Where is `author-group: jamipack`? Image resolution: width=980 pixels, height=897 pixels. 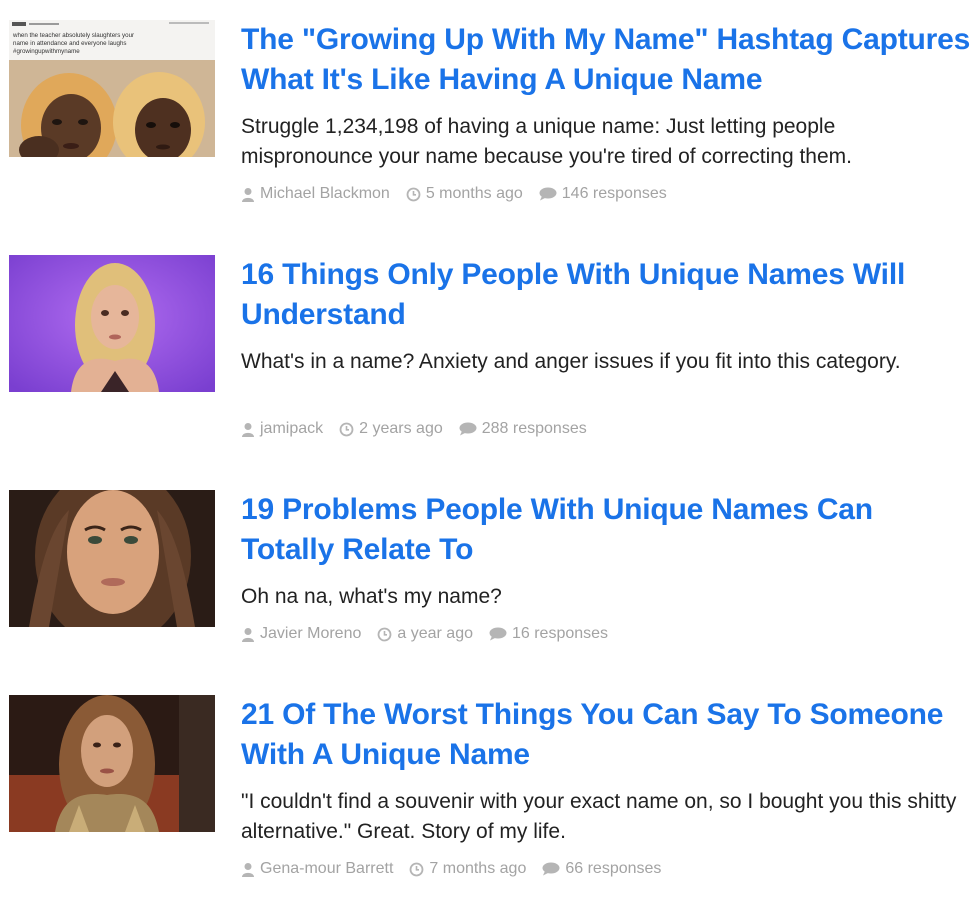
author-group: jamipack is located at coordinates (282, 429).